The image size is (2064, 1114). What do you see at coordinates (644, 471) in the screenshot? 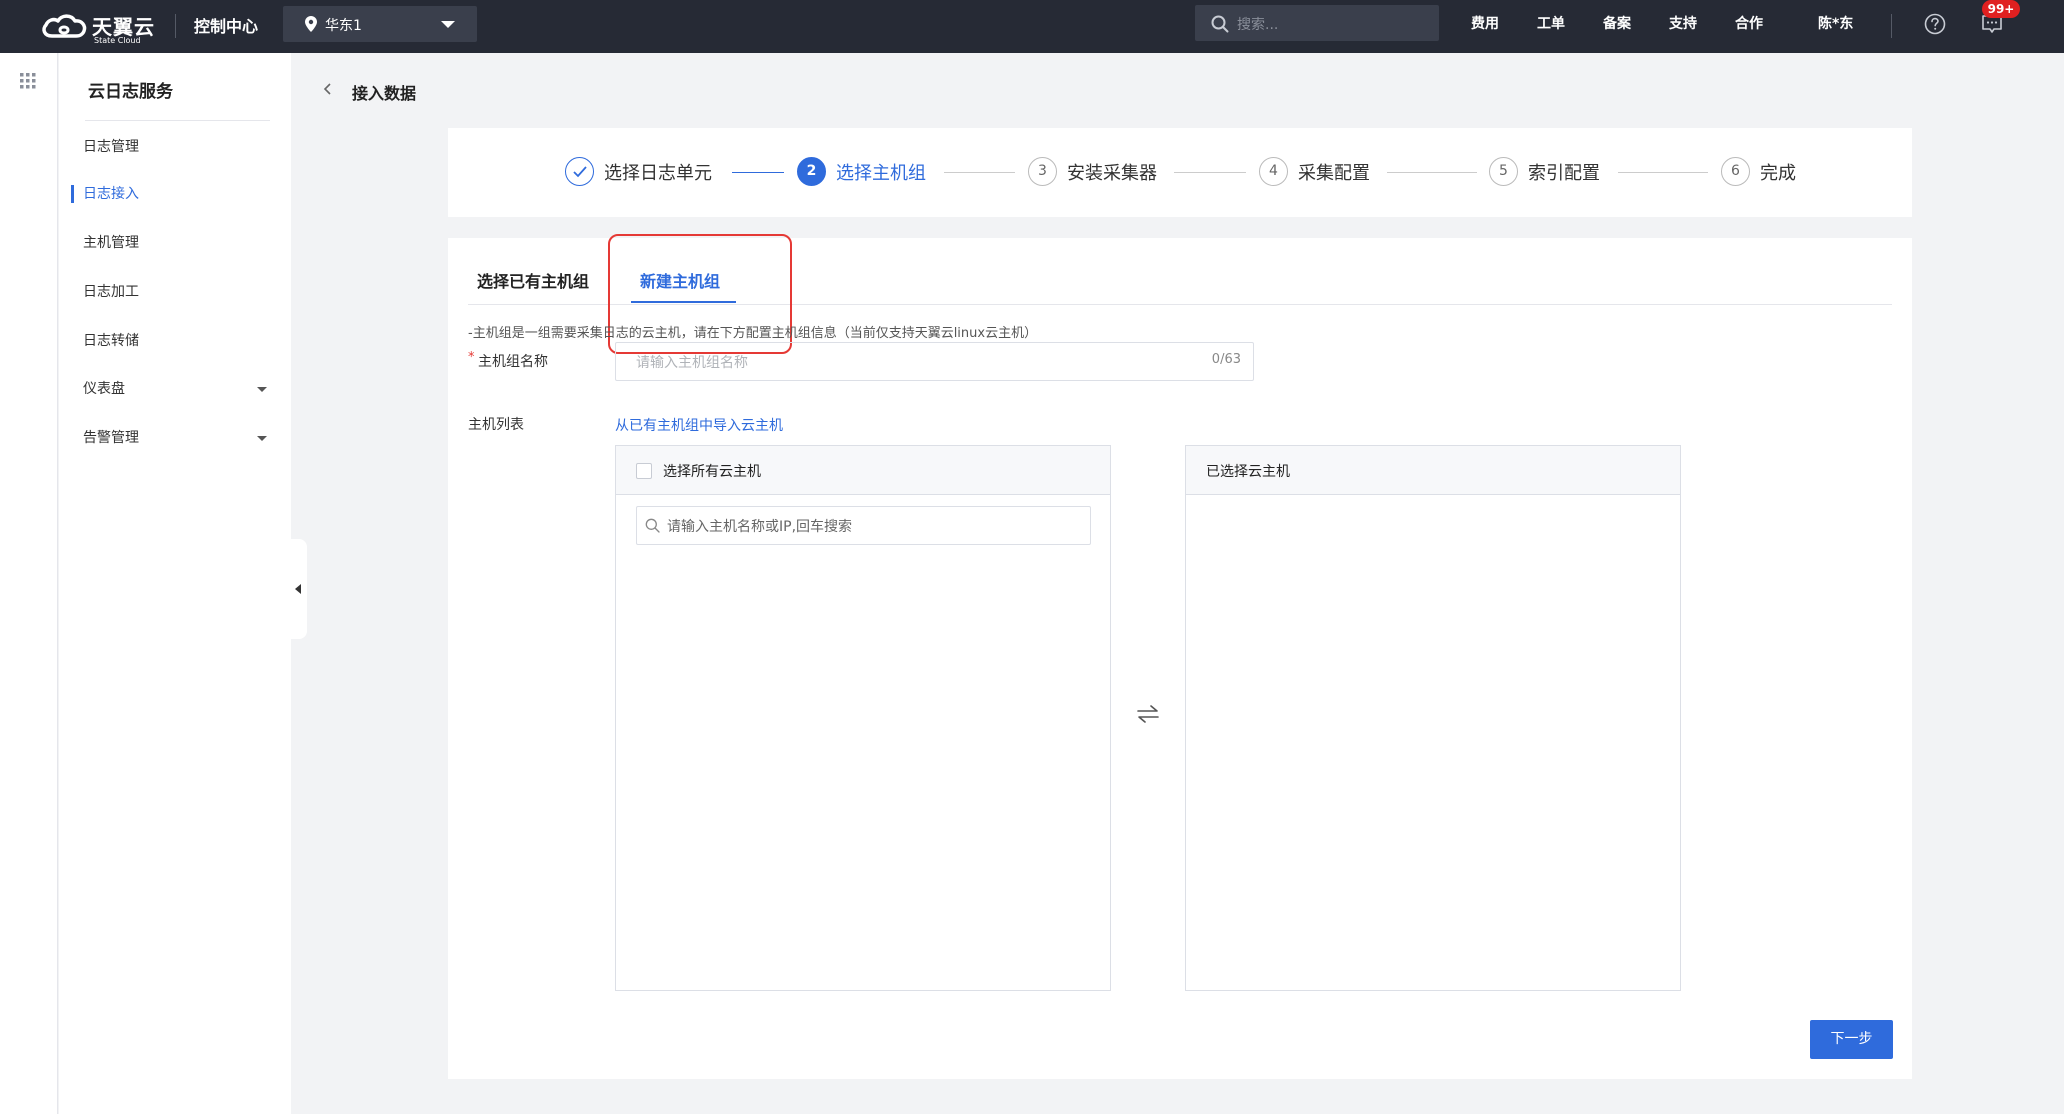
I see `select-all-checkbox` at bounding box center [644, 471].